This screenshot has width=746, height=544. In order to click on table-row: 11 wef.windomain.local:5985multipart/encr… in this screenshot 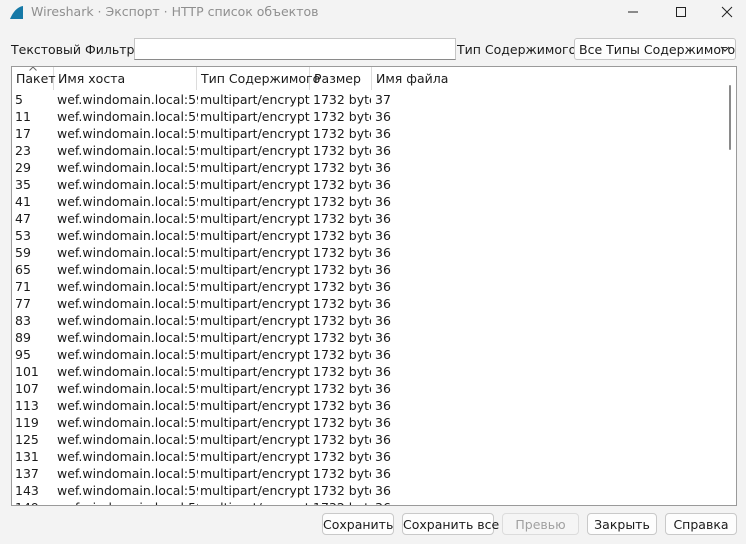, I will do `click(367, 116)`.